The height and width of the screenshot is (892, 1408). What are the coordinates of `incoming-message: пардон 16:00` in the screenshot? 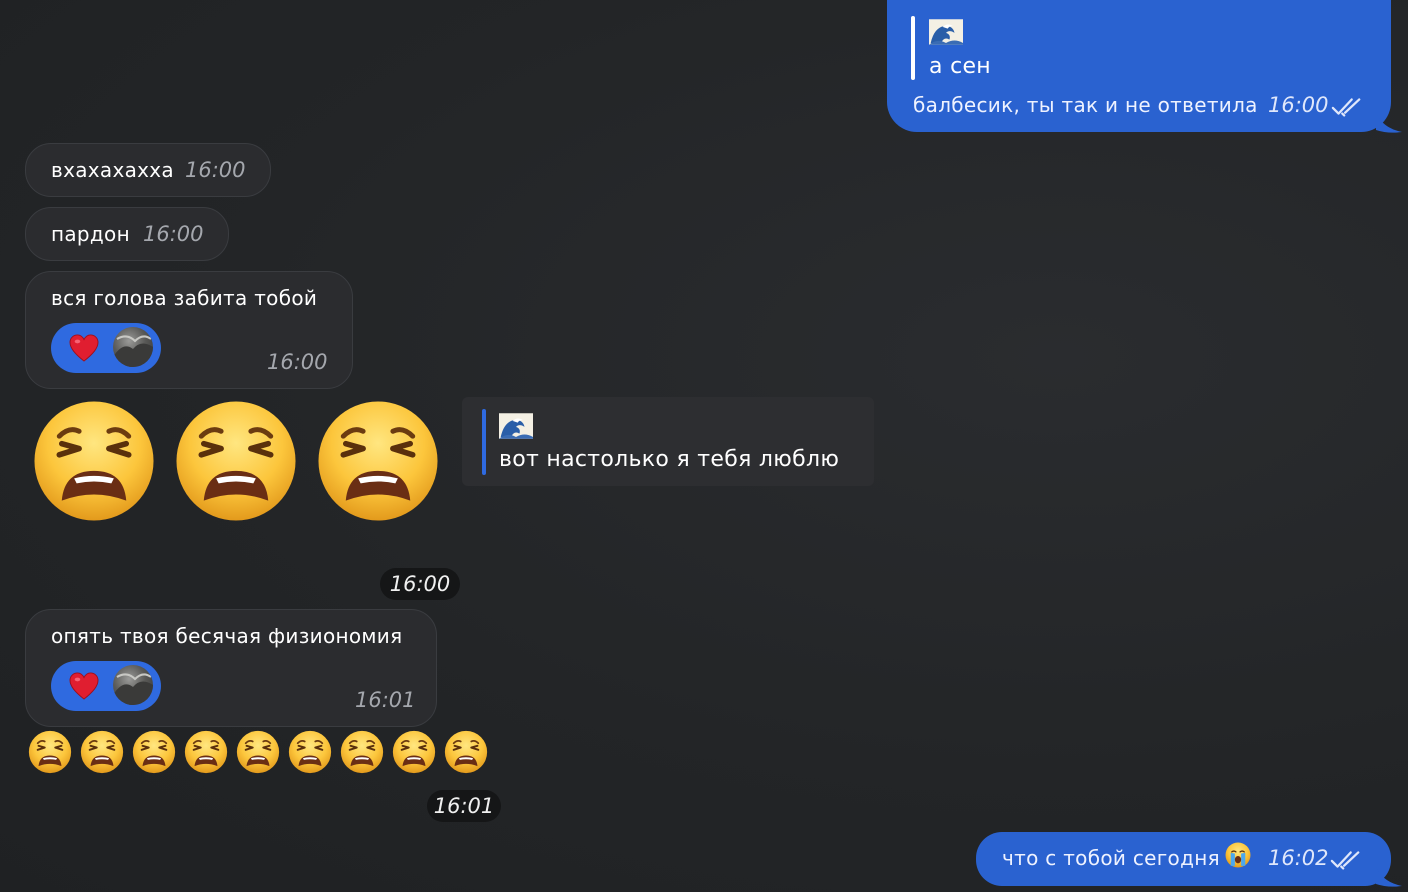 It's located at (127, 234).